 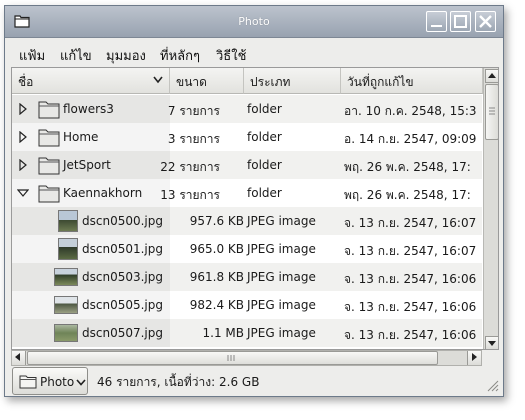 I want to click on arrow-down-icon, so click(x=492, y=343).